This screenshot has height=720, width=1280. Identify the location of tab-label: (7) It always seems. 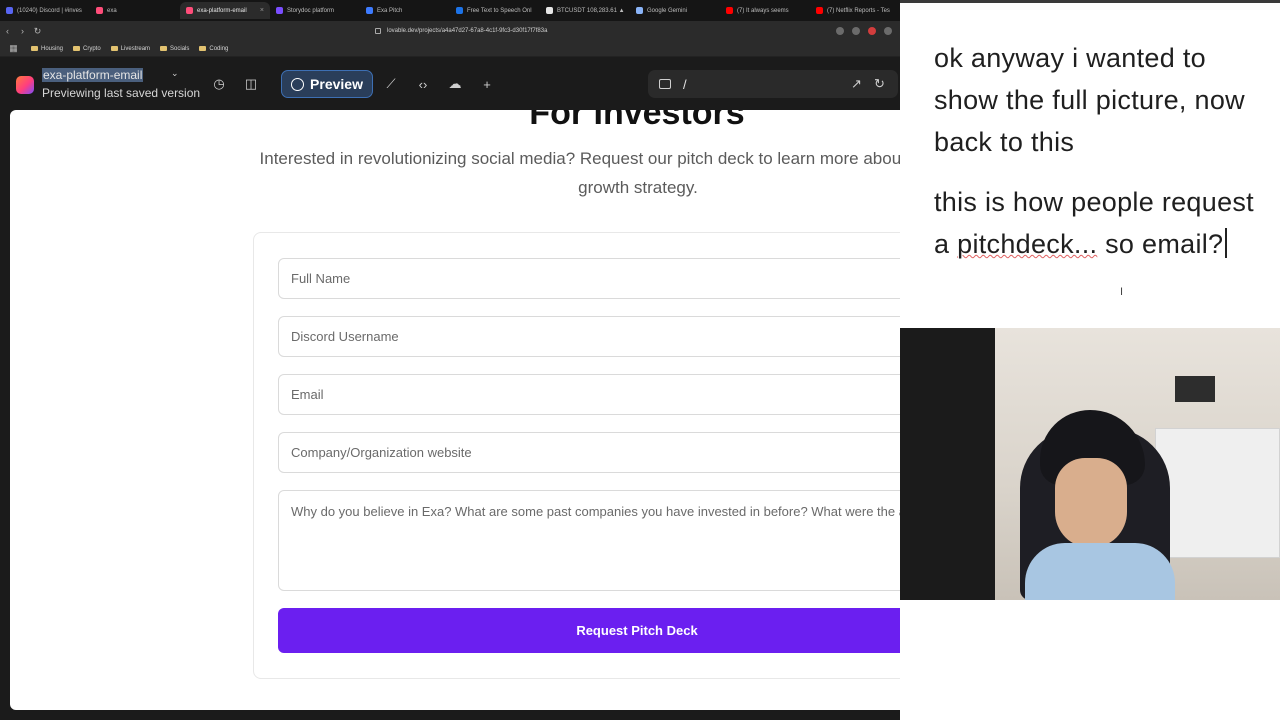
(763, 10).